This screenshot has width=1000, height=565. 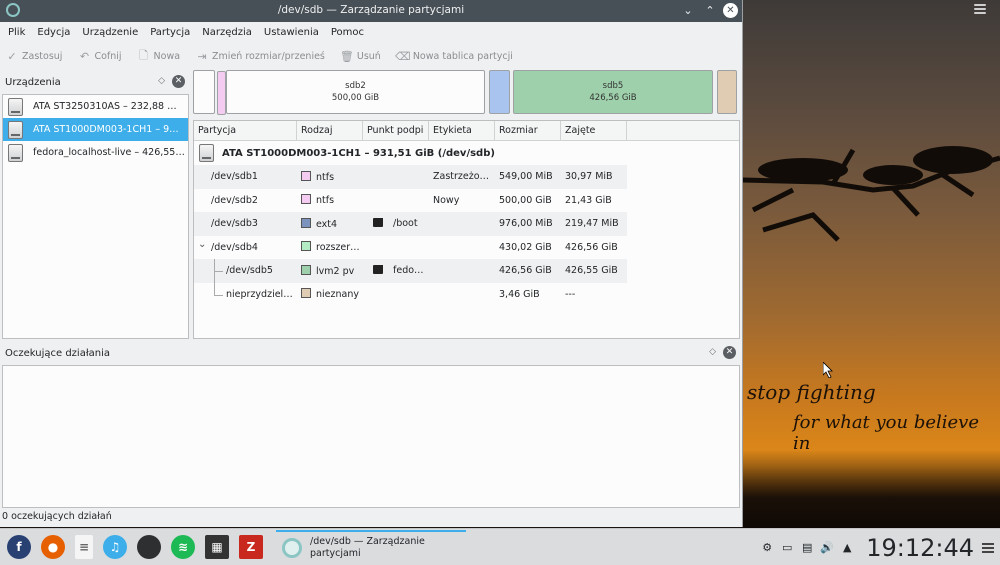 What do you see at coordinates (251, 547) in the screenshot?
I see `filezilla-icon: Z` at bounding box center [251, 547].